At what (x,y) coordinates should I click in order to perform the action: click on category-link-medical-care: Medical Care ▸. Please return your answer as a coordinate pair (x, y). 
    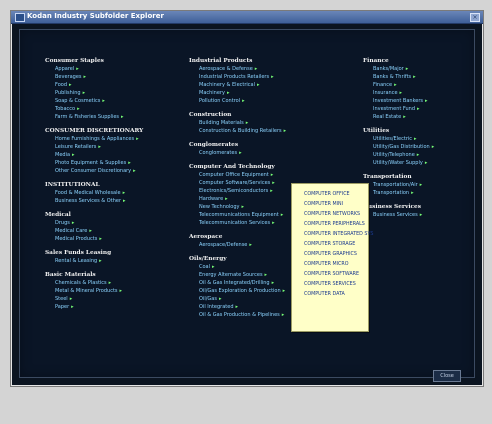
    Looking at the image, I should click on (118, 231).